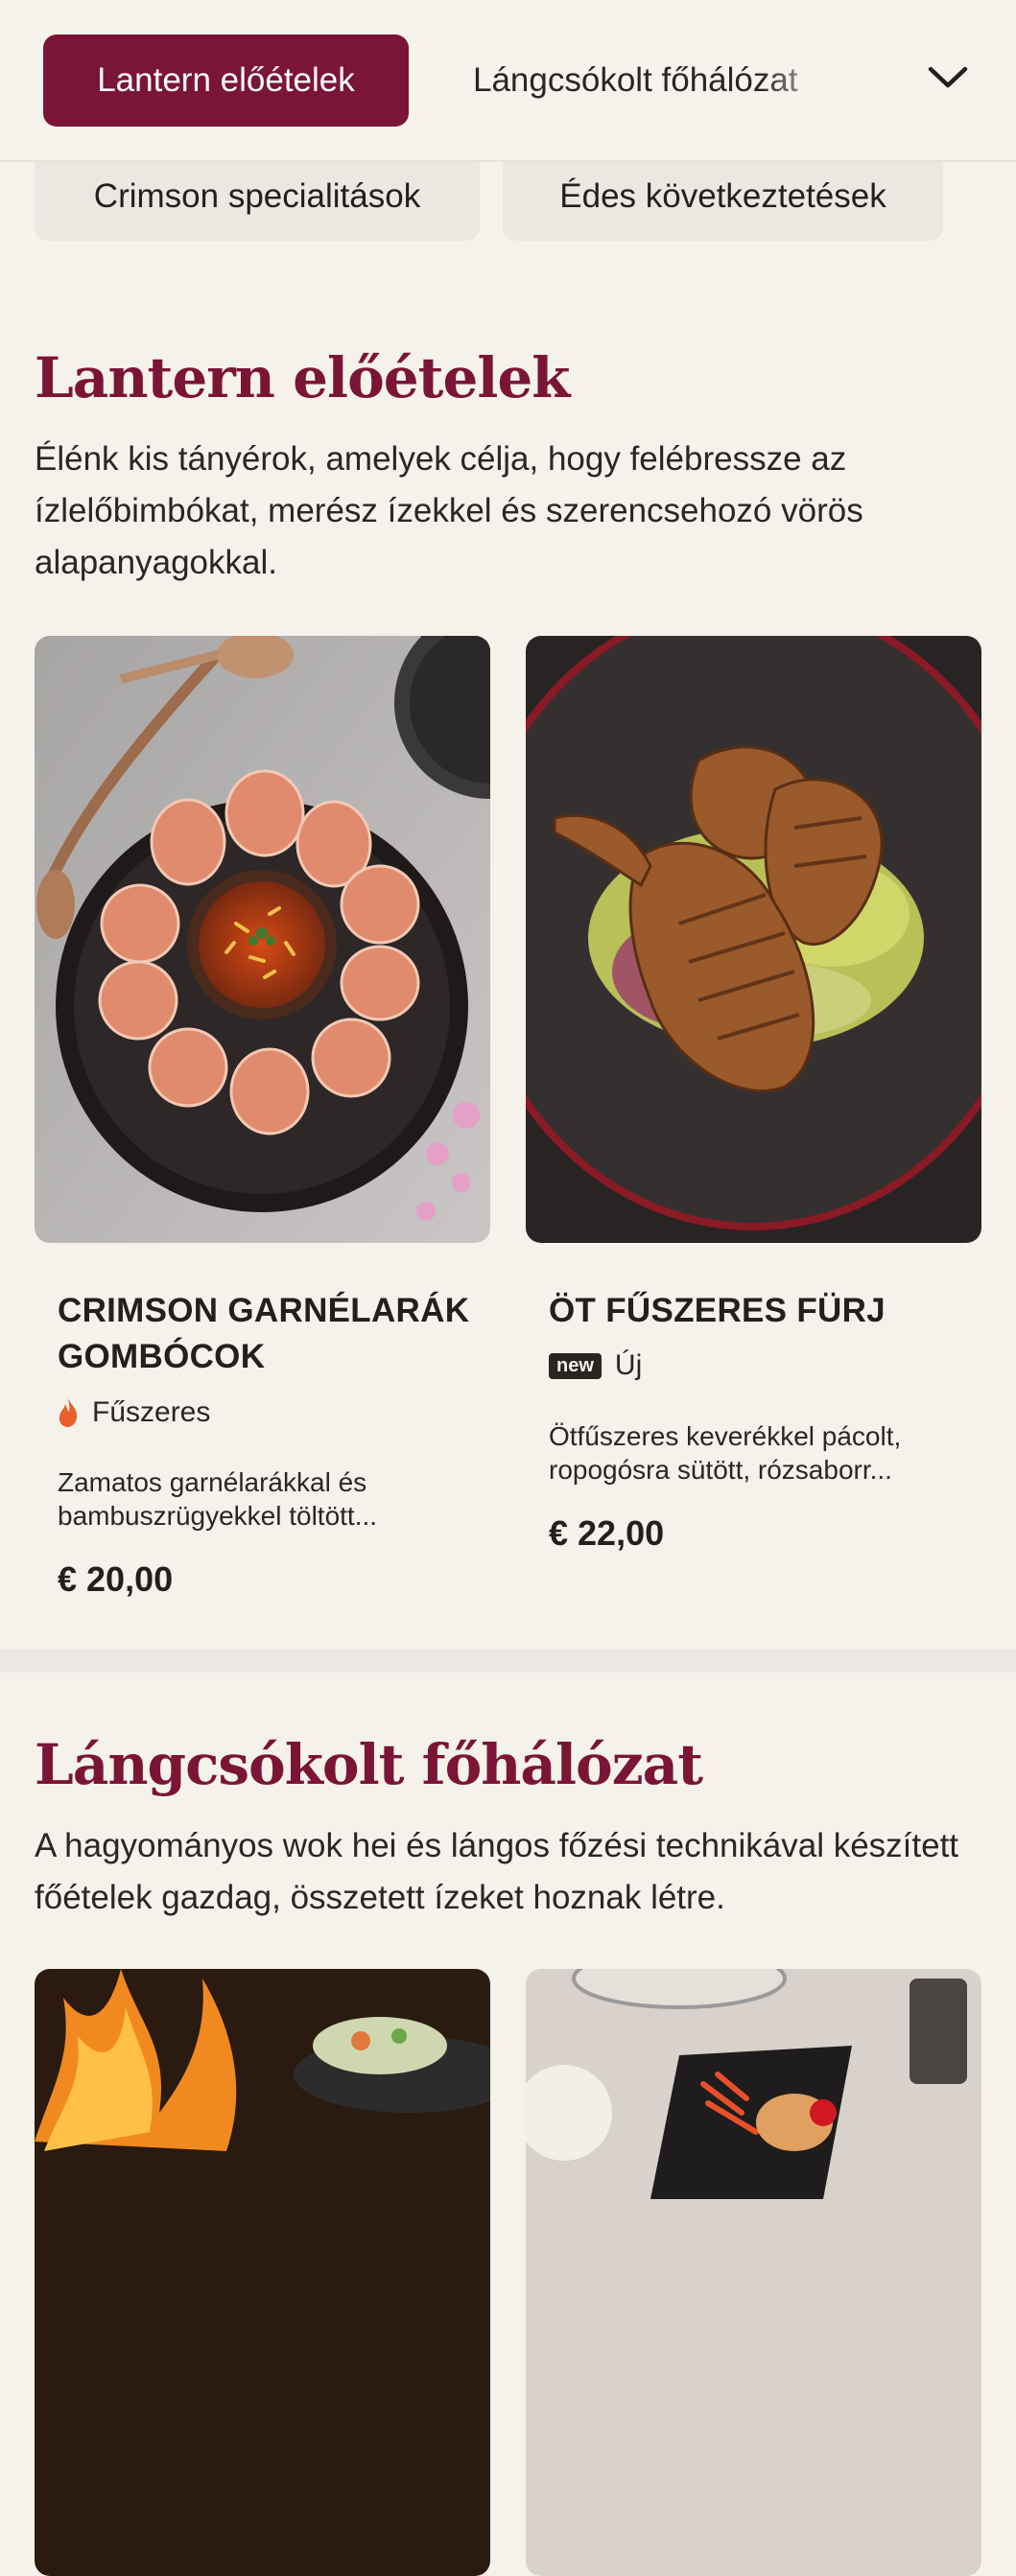 The width and height of the screenshot is (1016, 2576). Describe the element at coordinates (302, 377) in the screenshot. I see `section-title-lantern: Lantern előételek` at that location.